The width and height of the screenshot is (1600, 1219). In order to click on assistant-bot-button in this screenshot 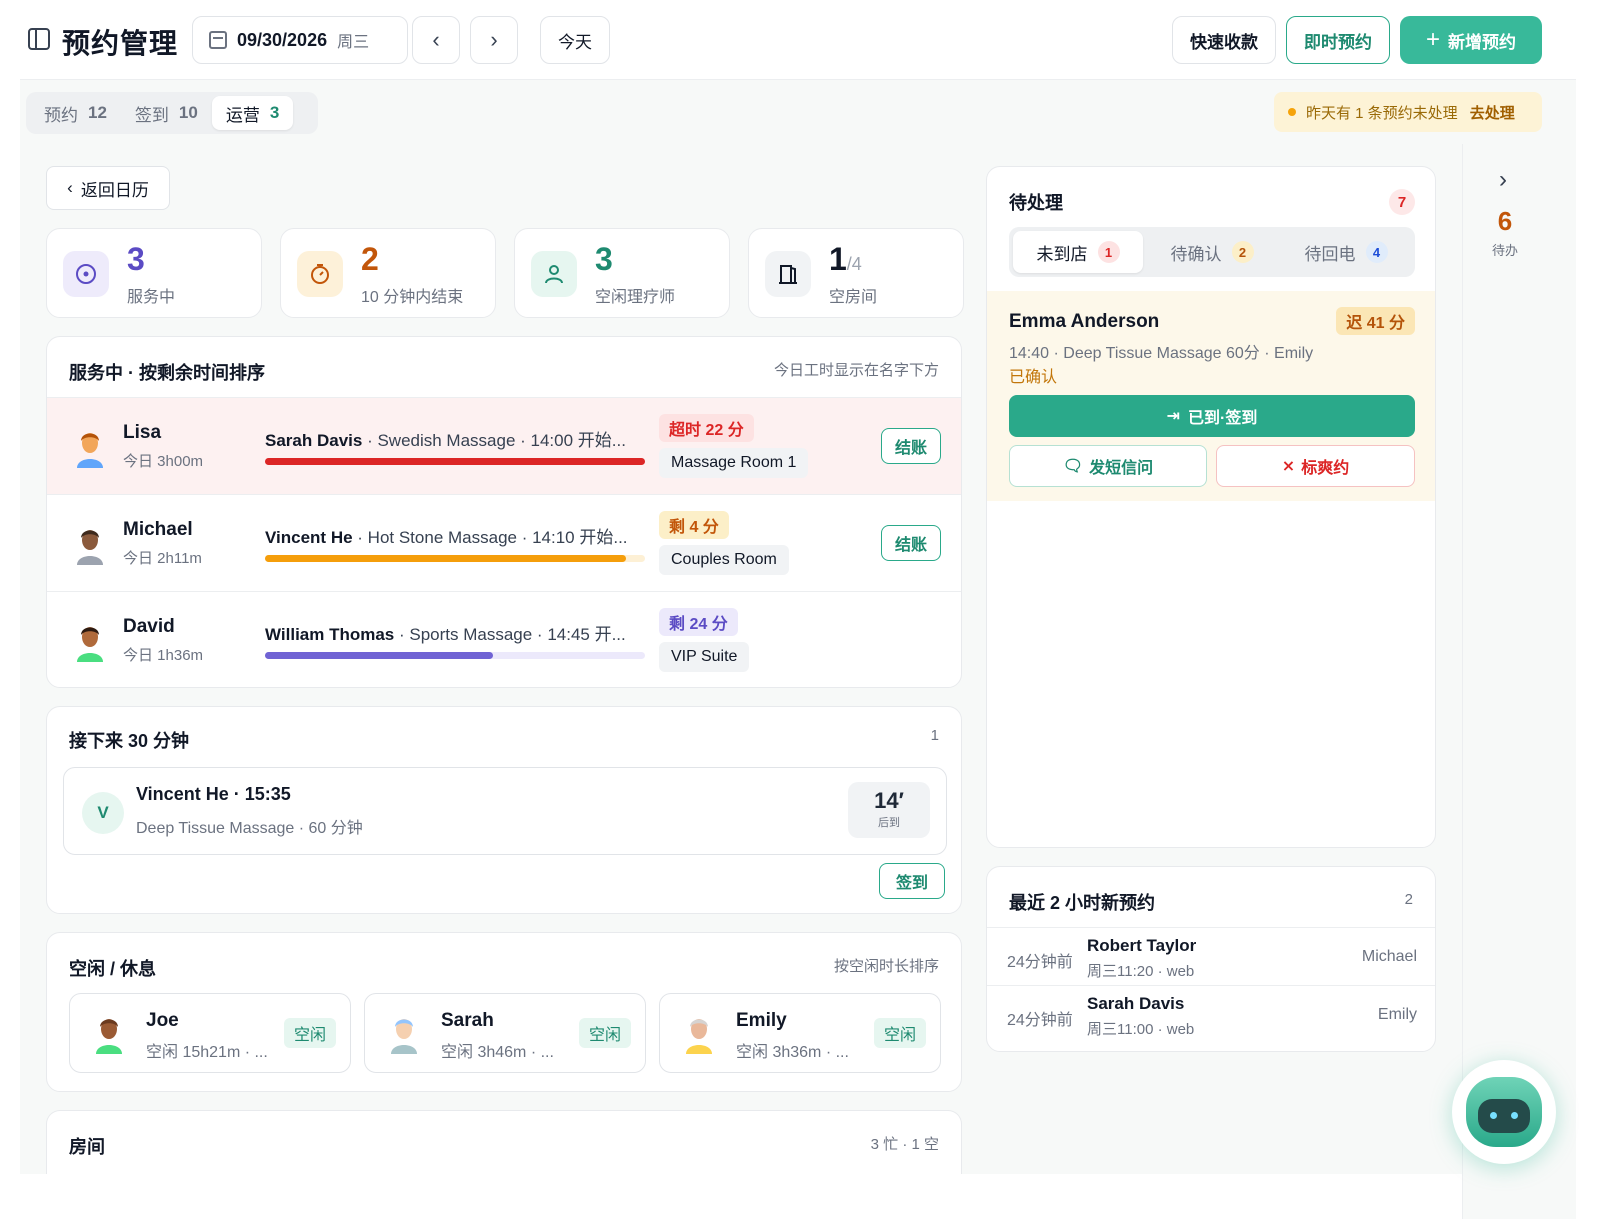, I will do `click(1504, 1112)`.